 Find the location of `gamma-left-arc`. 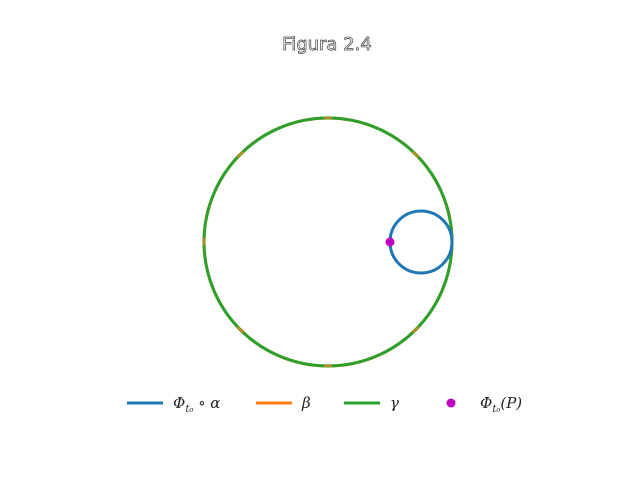

gamma-left-arc is located at coordinates (222, 242).